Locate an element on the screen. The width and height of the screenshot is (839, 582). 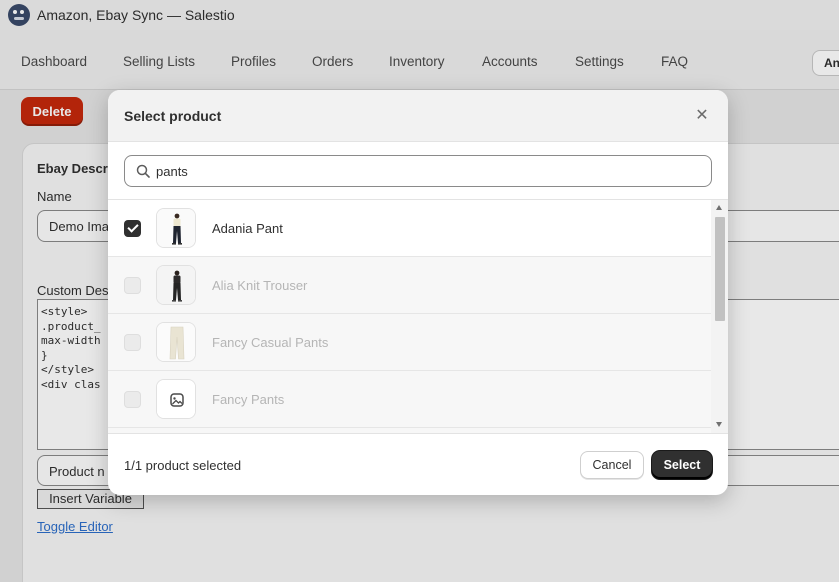
scroll-down-arrow-icon is located at coordinates (719, 424).